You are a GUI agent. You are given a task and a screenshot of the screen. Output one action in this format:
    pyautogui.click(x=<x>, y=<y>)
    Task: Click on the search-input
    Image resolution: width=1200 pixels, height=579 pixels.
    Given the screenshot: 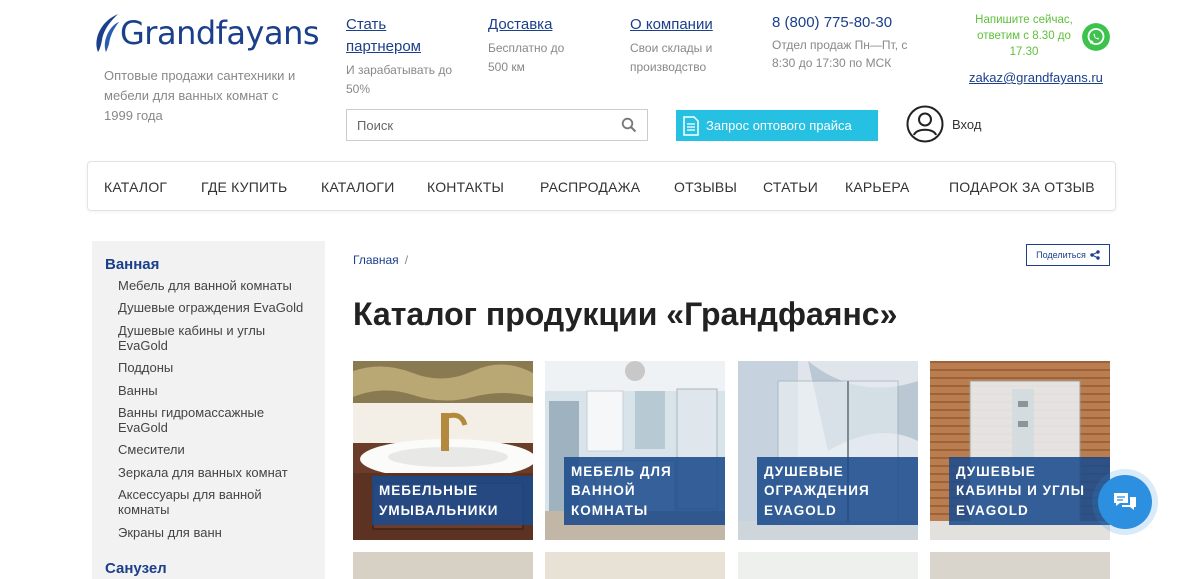 What is the action you would take?
    pyautogui.click(x=489, y=125)
    